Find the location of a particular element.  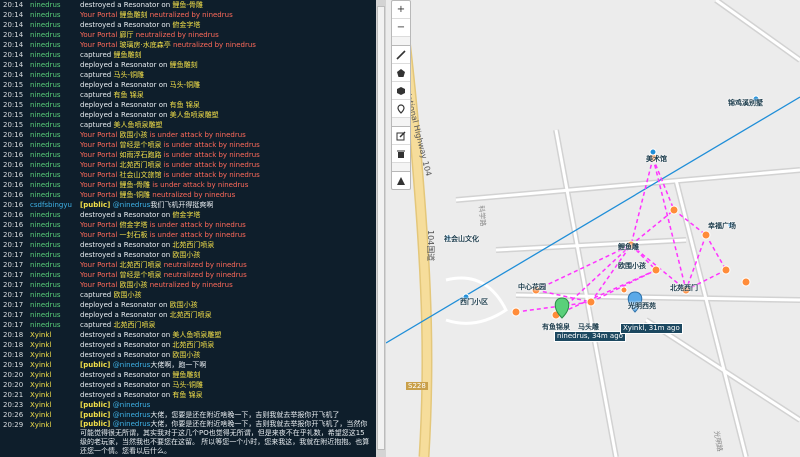

agent-label: Xyinkl, 31m ago is located at coordinates (651, 328).